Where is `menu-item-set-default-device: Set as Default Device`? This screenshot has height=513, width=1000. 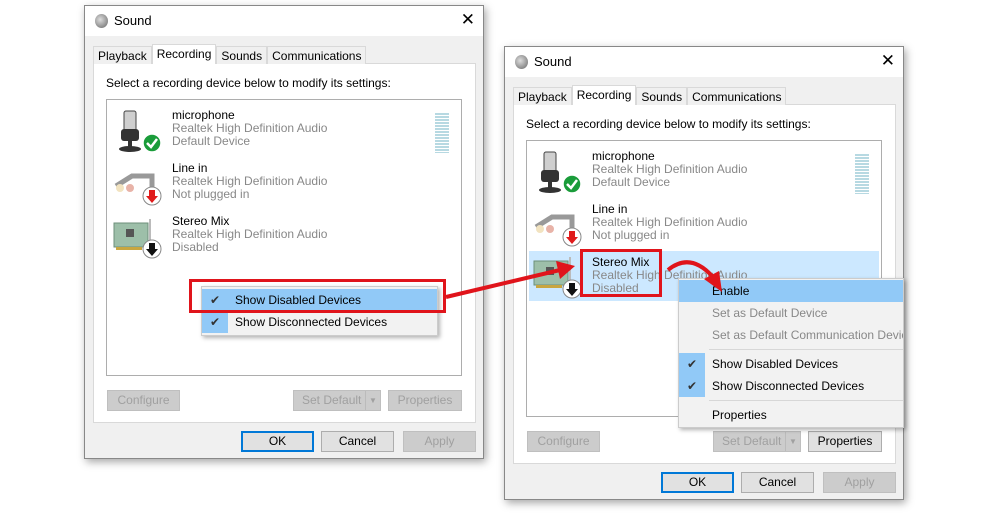 menu-item-set-default-device: Set as Default Device is located at coordinates (791, 313).